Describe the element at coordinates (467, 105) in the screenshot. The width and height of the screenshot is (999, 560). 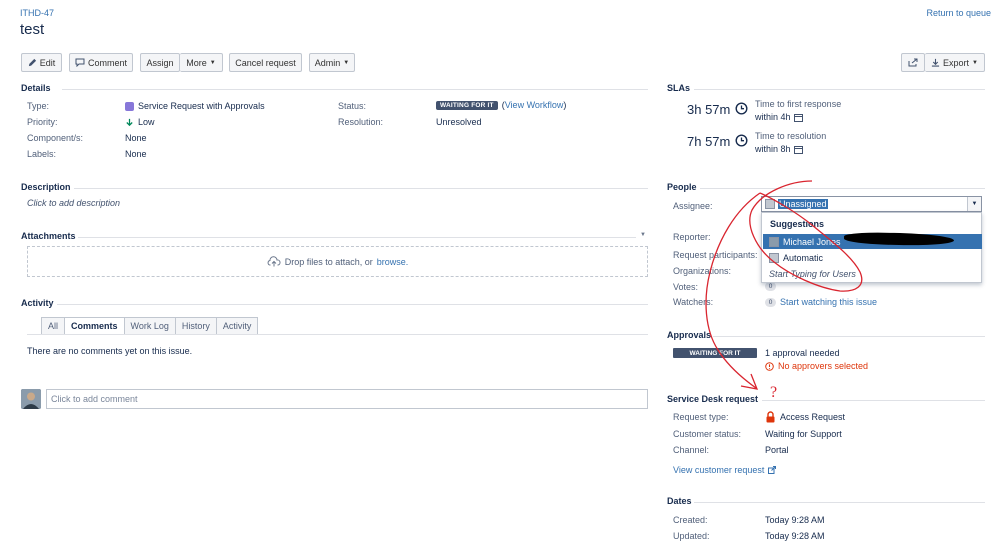
I see `status-lozenge: WAITING FOR IT` at that location.